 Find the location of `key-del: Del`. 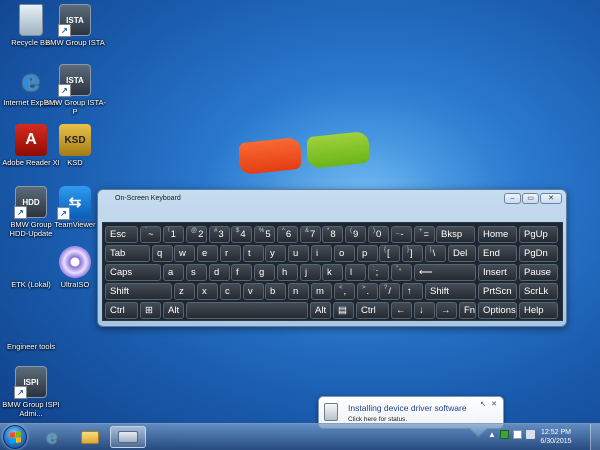

key-del: Del is located at coordinates (462, 253).